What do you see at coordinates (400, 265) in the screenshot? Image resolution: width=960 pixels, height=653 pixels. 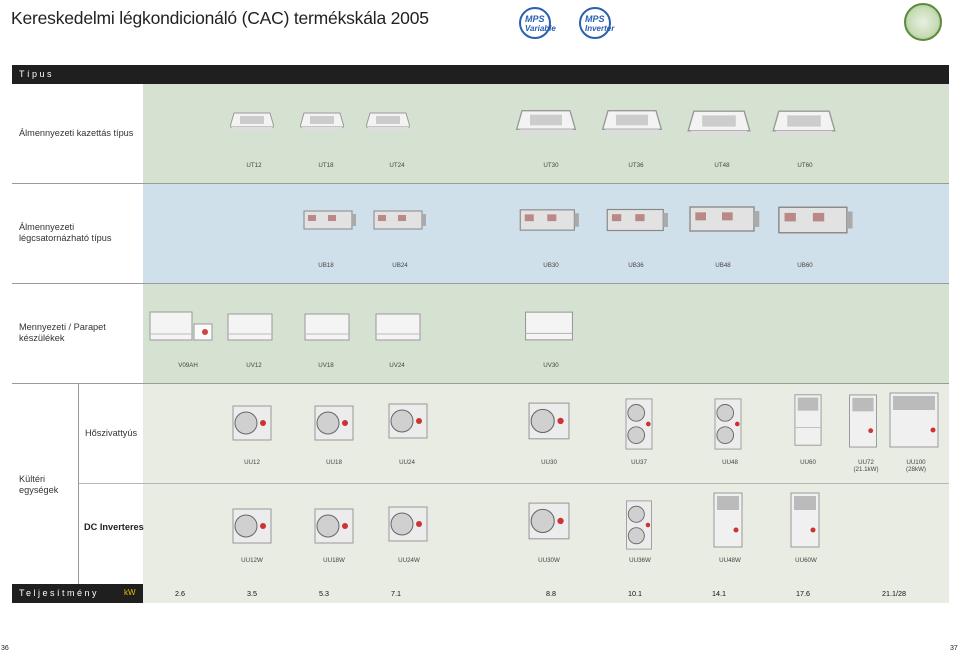 I see `model-label: UB24` at bounding box center [400, 265].